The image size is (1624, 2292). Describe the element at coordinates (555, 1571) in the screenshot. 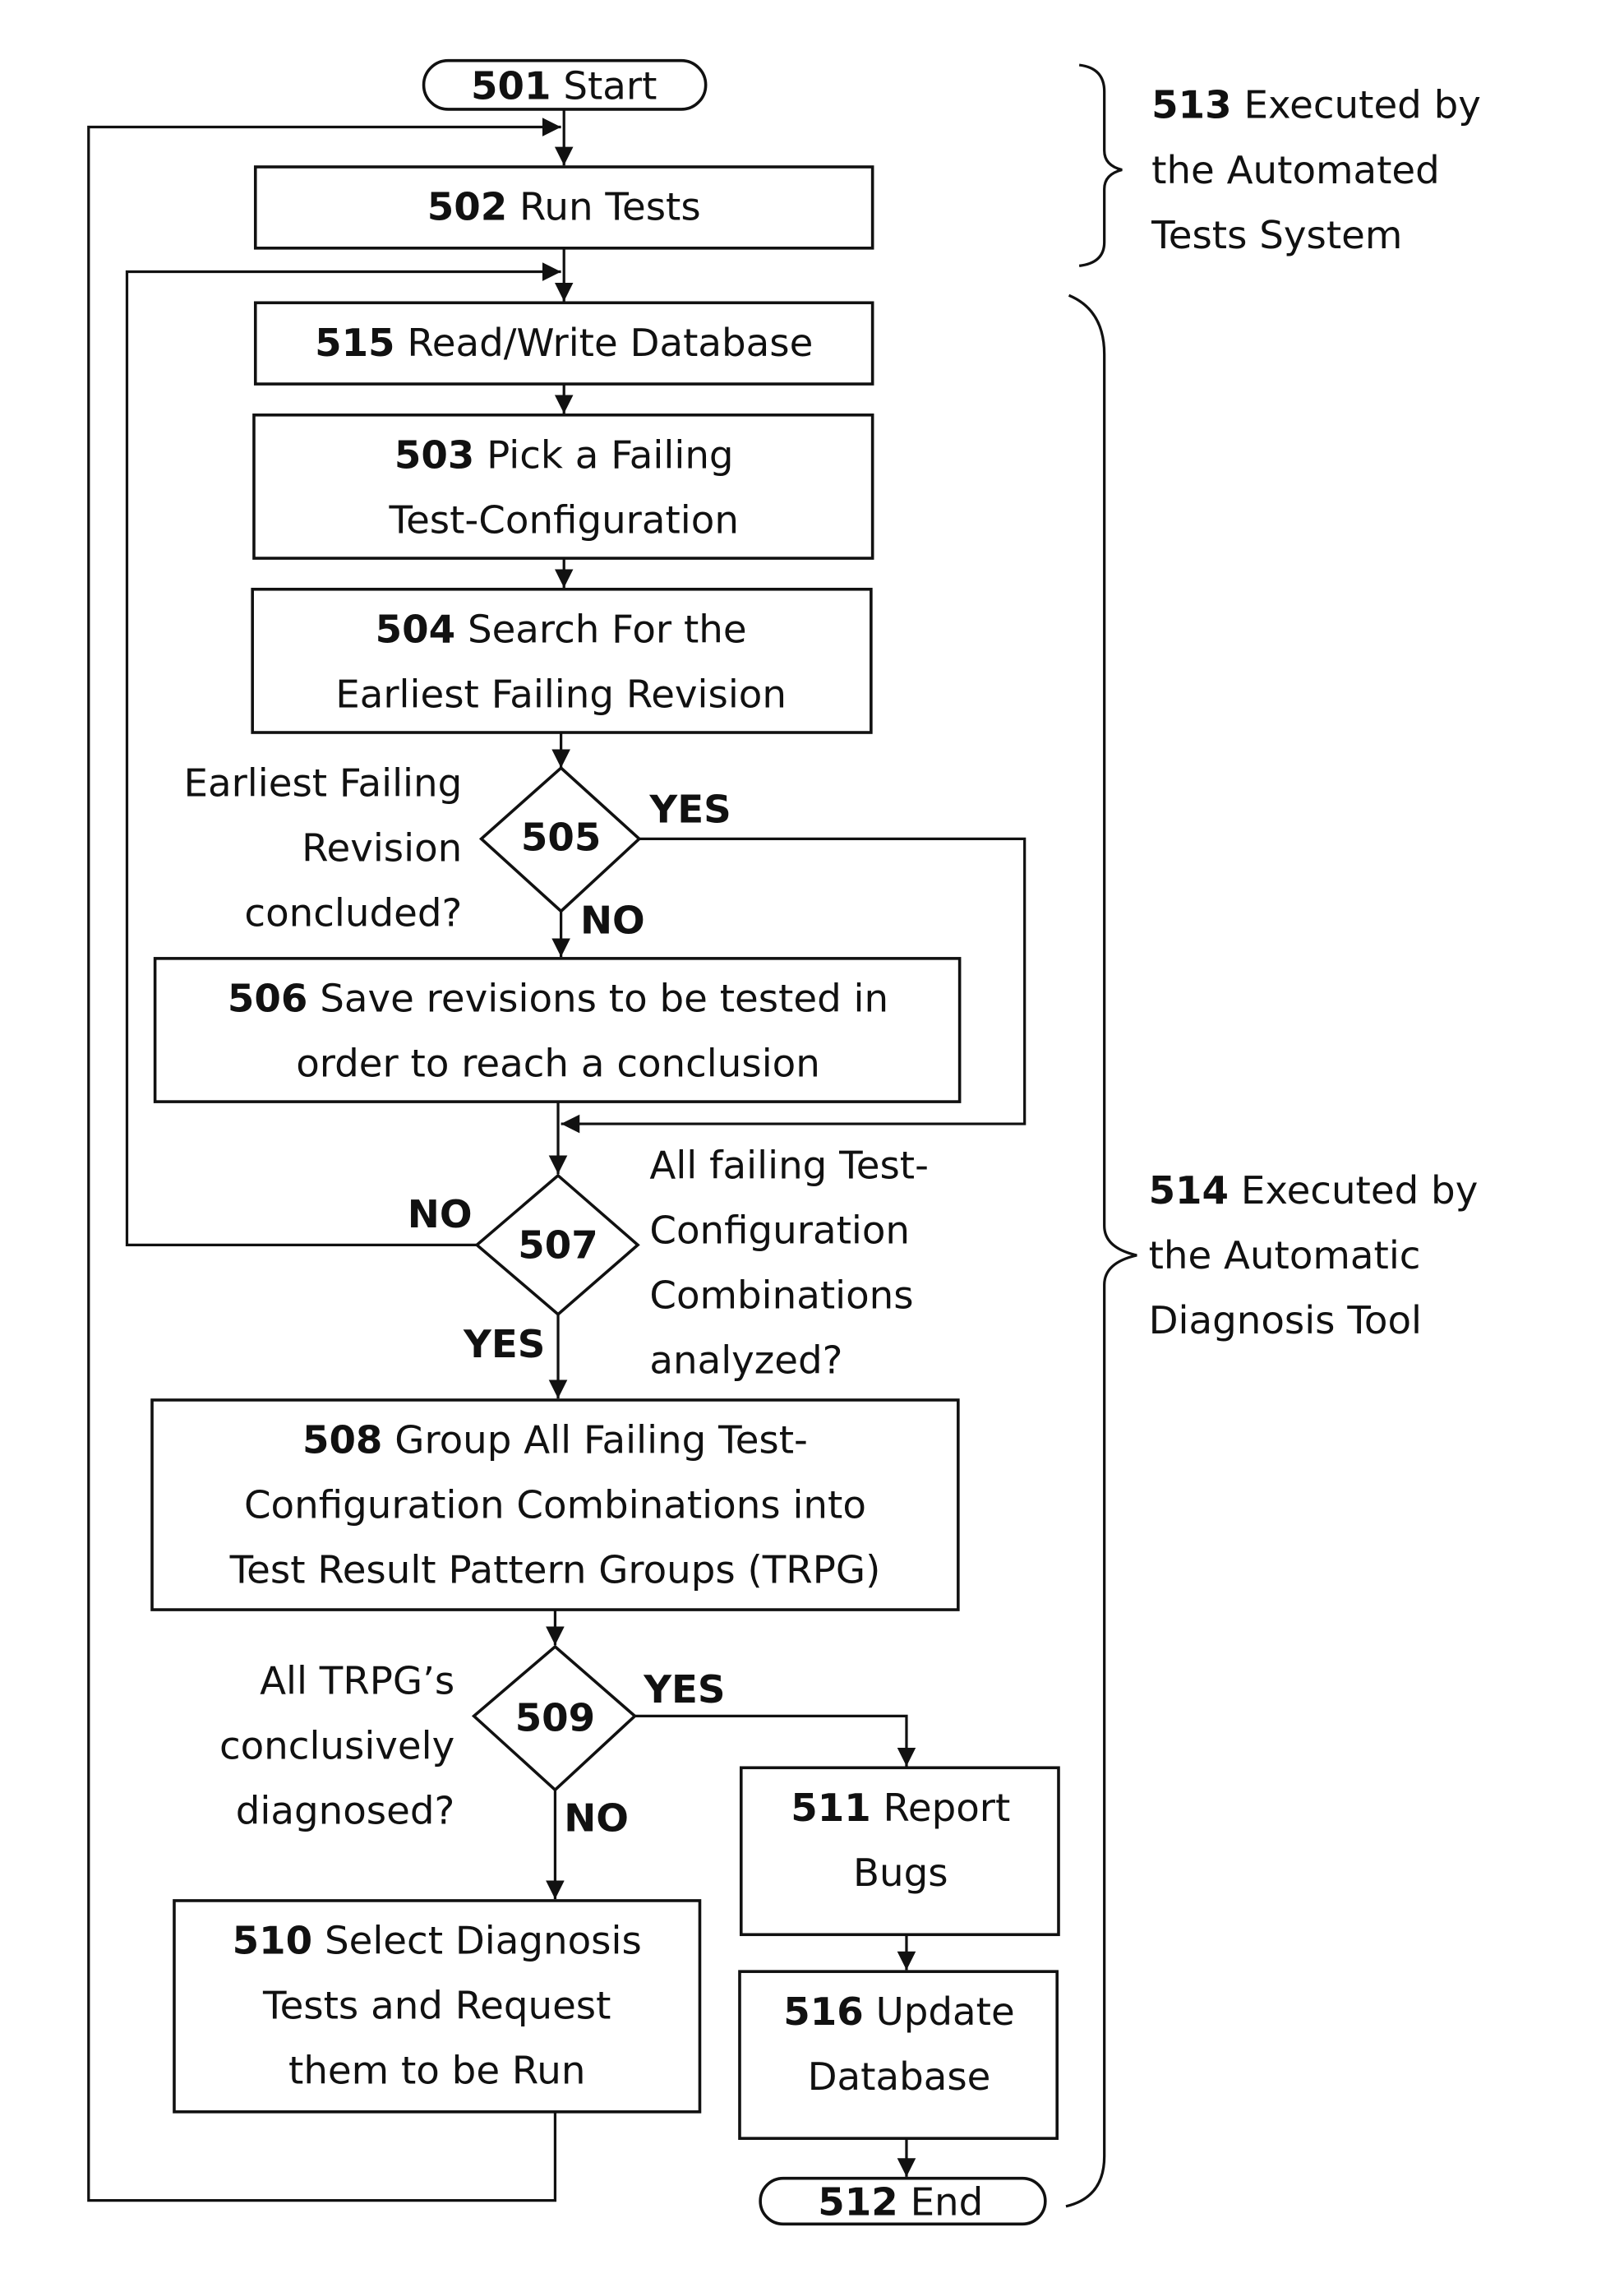

I see `svg-text:Test Result Pattern Groups (TR: Test Result Pattern Groups (TRPG)` at that location.